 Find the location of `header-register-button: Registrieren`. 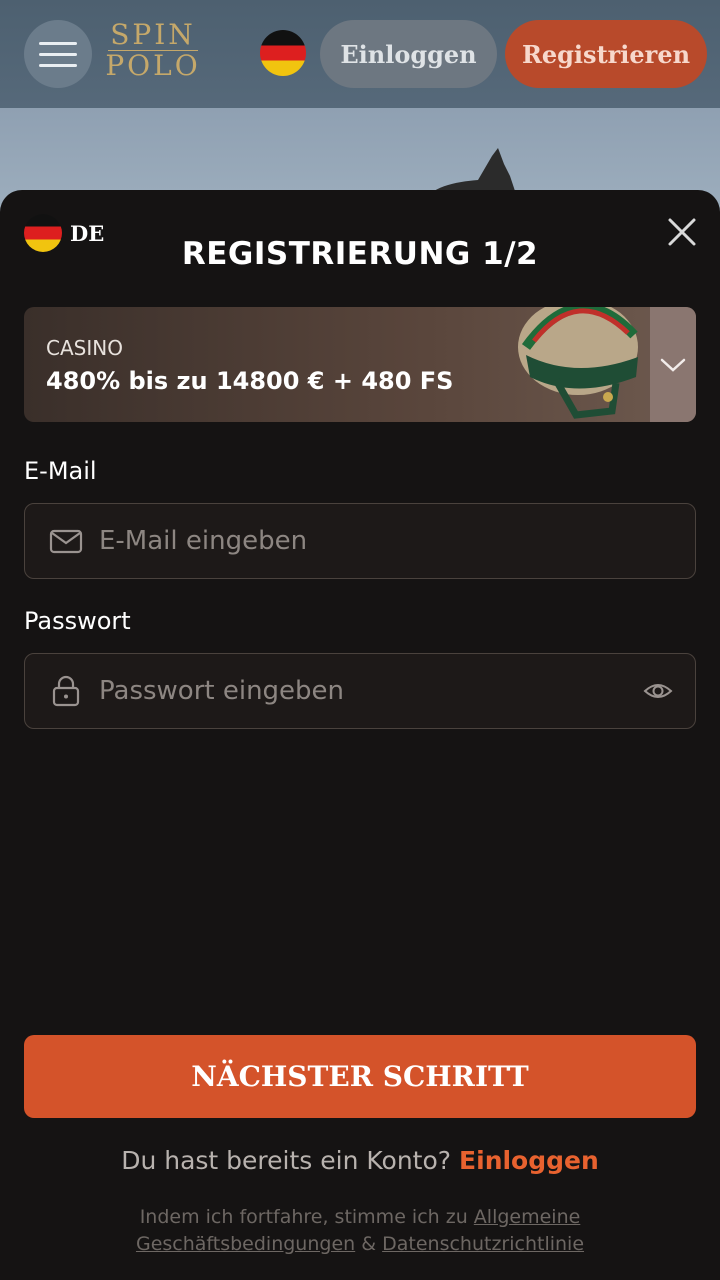

header-register-button: Registrieren is located at coordinates (606, 54).